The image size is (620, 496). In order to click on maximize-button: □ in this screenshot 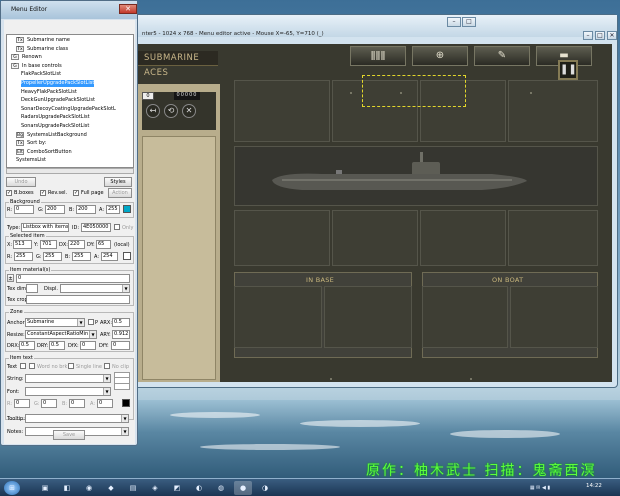, I will do `click(469, 22)`.